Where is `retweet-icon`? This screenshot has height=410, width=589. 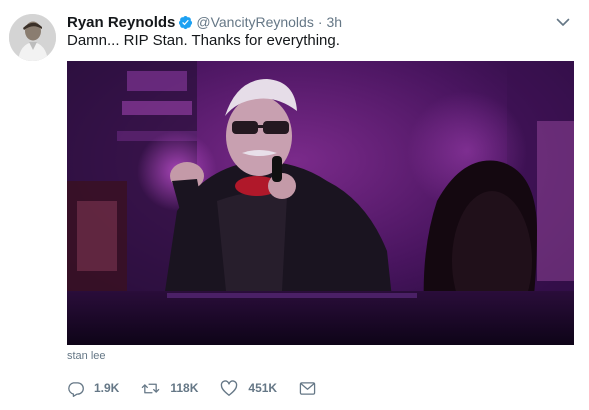 retweet-icon is located at coordinates (151, 388).